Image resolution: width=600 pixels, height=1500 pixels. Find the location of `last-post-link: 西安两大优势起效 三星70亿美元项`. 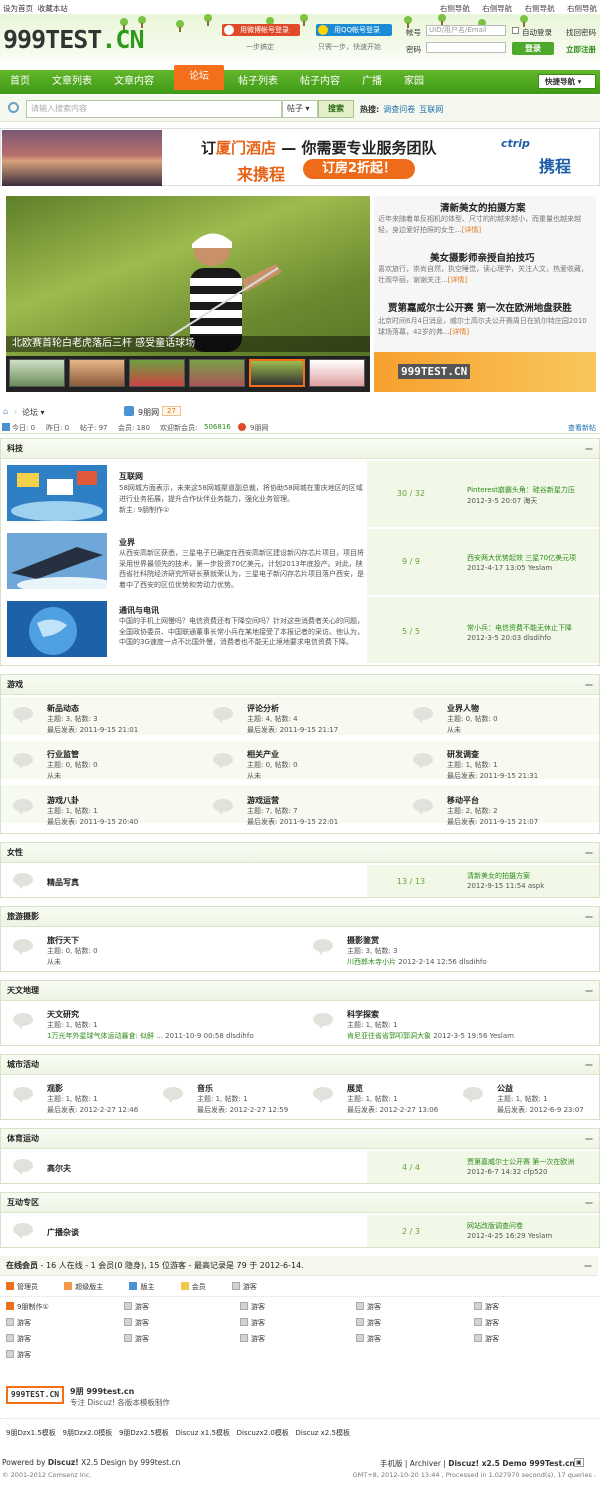

last-post-link: 西安两大优势起效 三星70亿美元项 is located at coordinates (521, 558).